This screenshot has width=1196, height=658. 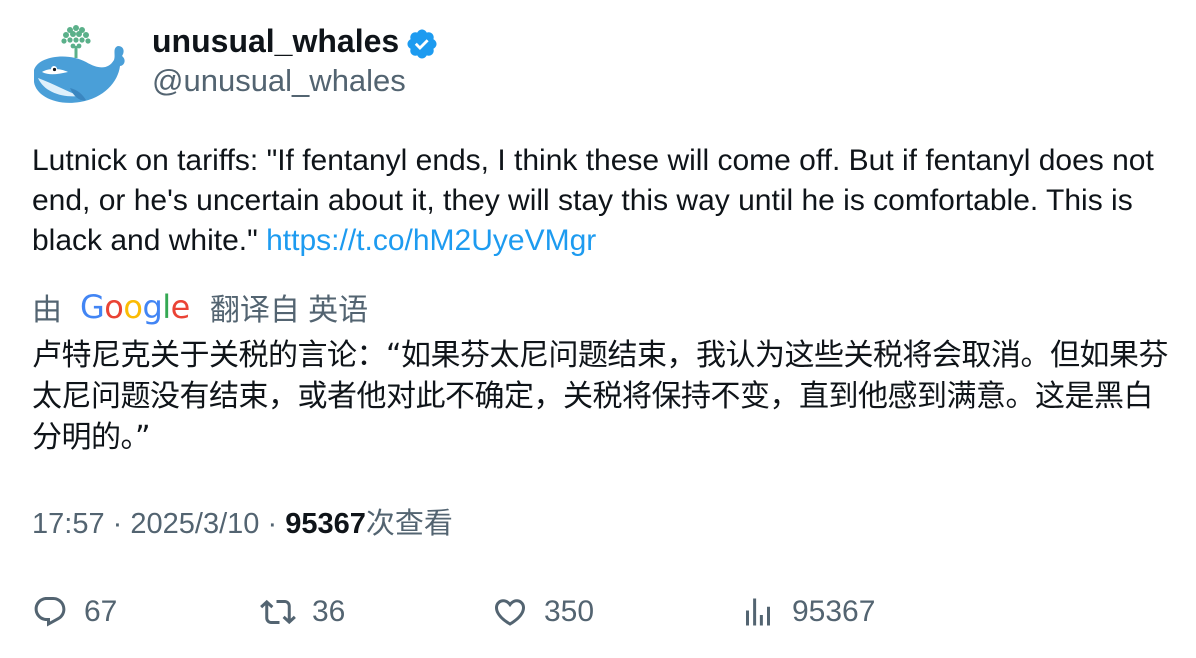 I want to click on verified-badge-icon, so click(x=422, y=44).